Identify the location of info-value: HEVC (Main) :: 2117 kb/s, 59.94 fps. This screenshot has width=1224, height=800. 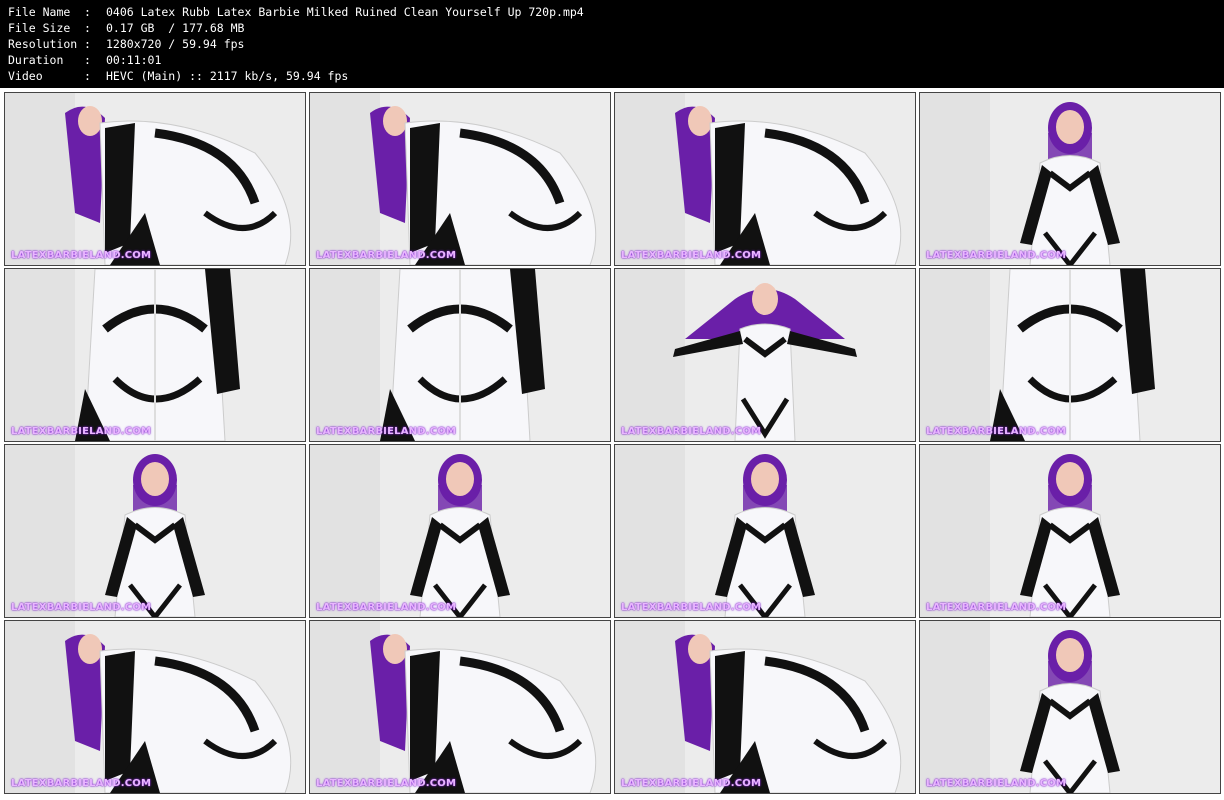
(227, 76).